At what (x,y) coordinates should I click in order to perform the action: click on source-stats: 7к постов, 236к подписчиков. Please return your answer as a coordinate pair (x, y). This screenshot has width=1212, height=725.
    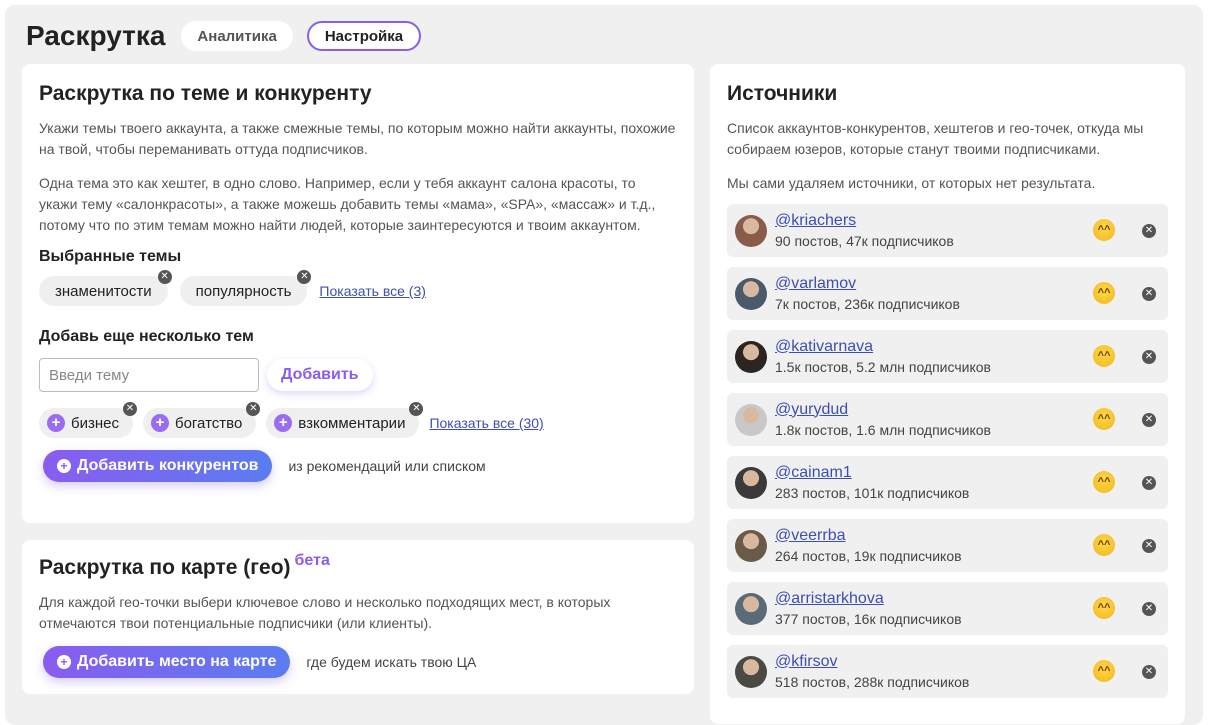
    Looking at the image, I should click on (867, 303).